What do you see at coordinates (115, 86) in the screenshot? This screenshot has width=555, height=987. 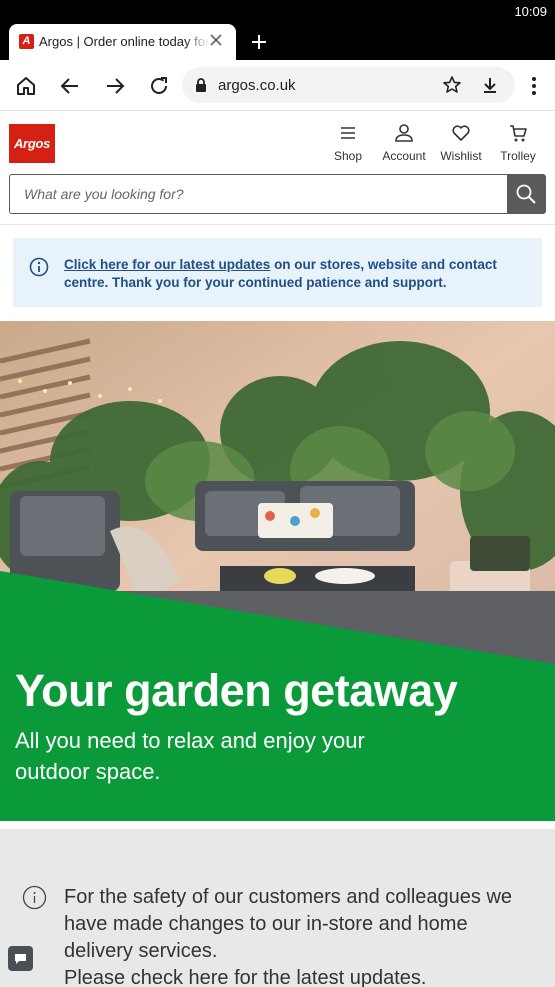 I see `forward-arrow-icon` at bounding box center [115, 86].